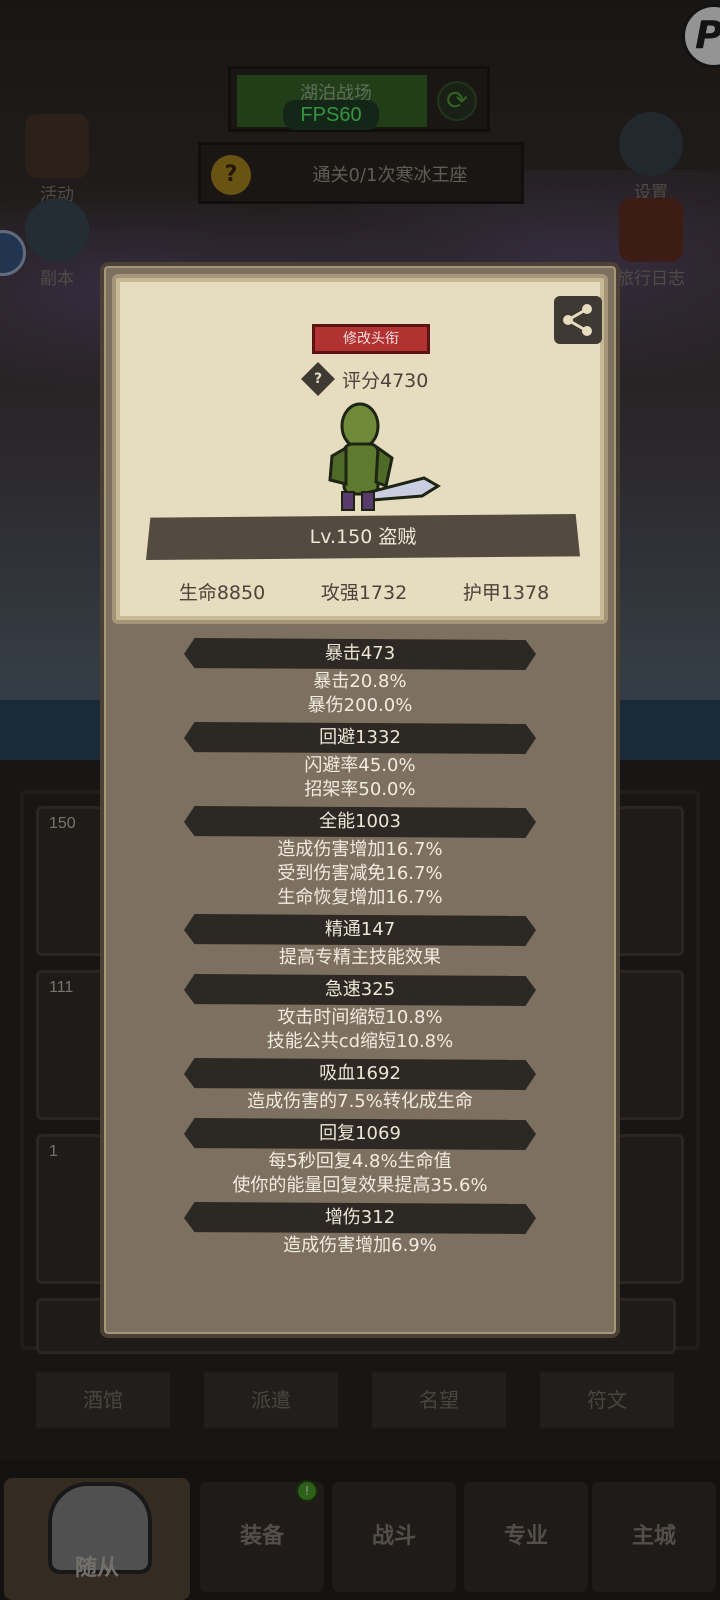 The width and height of the screenshot is (720, 1600). I want to click on stat-header: 急速325, so click(360, 990).